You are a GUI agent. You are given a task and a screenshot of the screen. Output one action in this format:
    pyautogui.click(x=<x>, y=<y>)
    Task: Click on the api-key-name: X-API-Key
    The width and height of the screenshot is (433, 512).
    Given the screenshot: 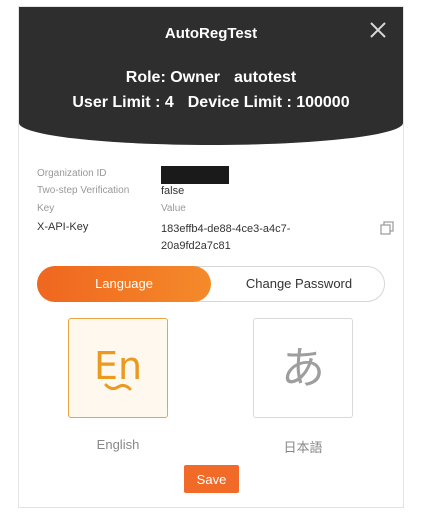 What is the action you would take?
    pyautogui.click(x=63, y=227)
    